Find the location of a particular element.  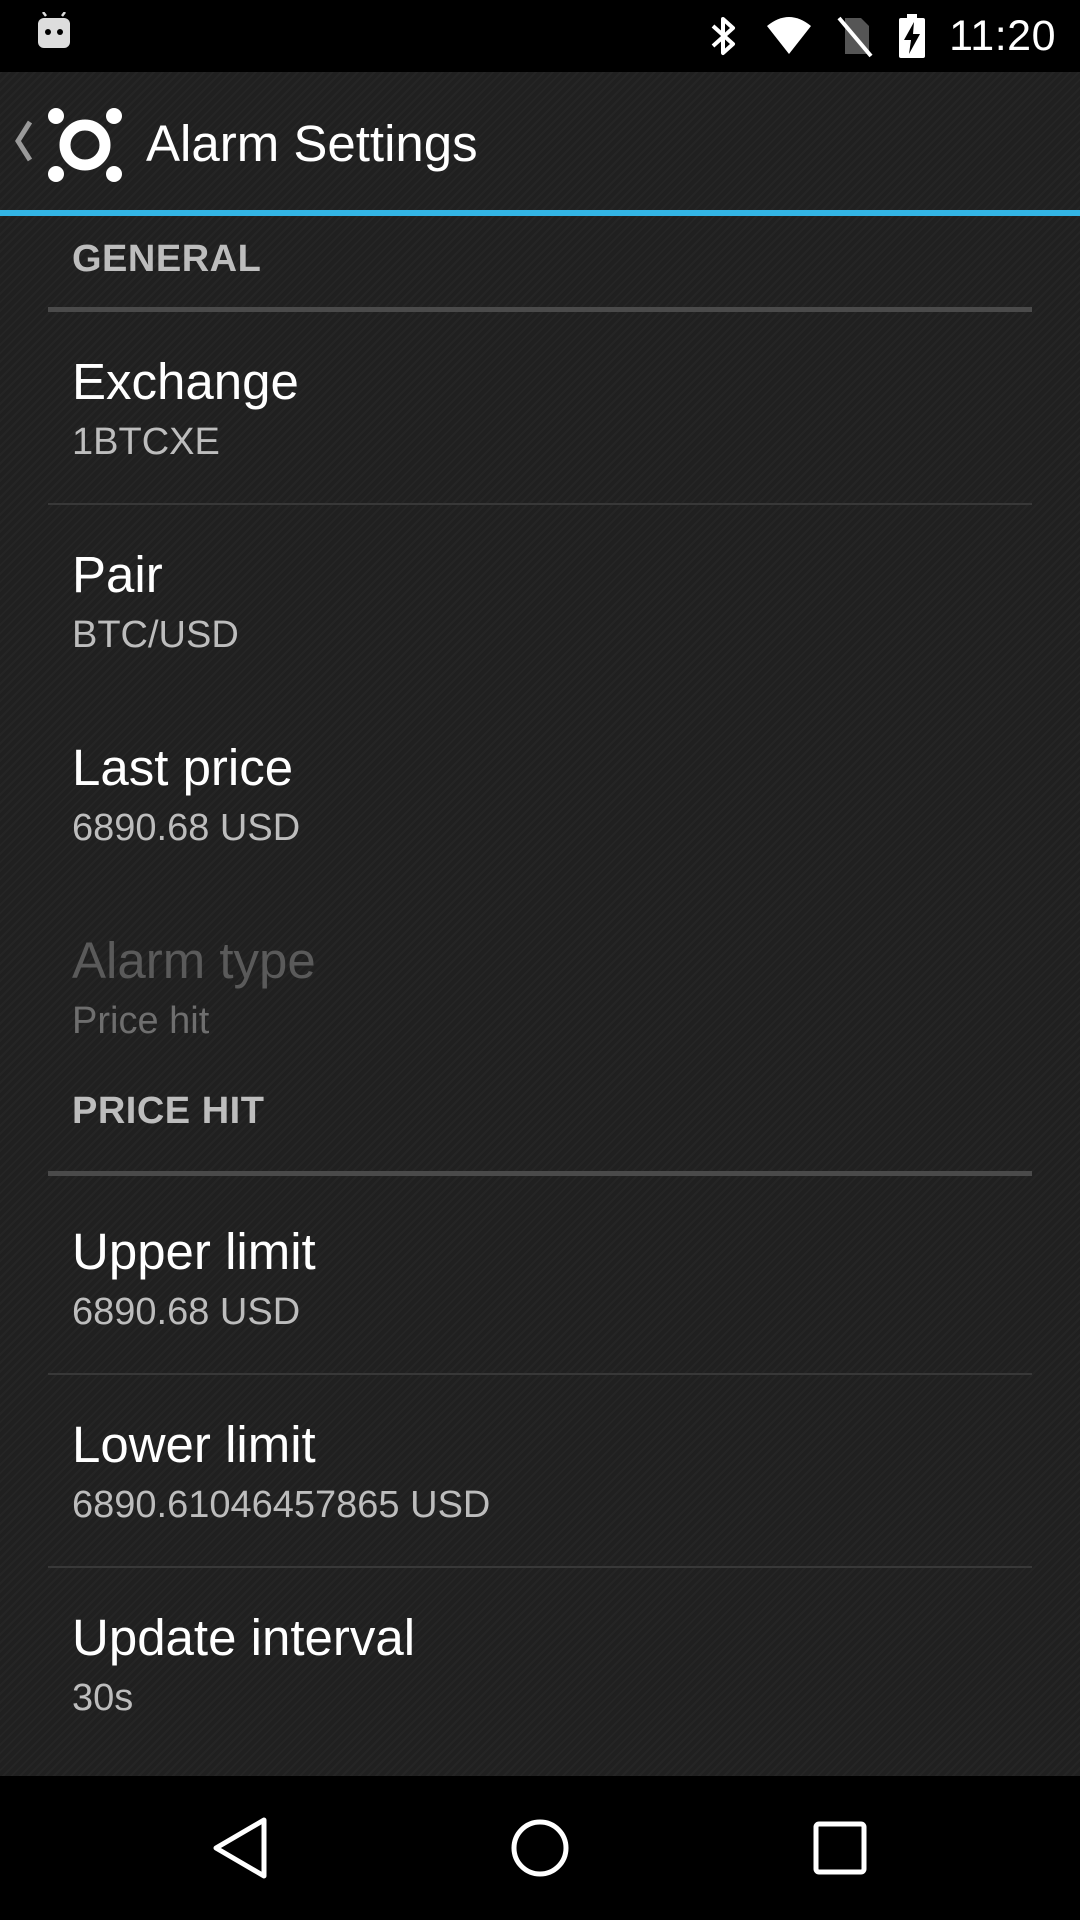

nav-recents-icon is located at coordinates (840, 1848).